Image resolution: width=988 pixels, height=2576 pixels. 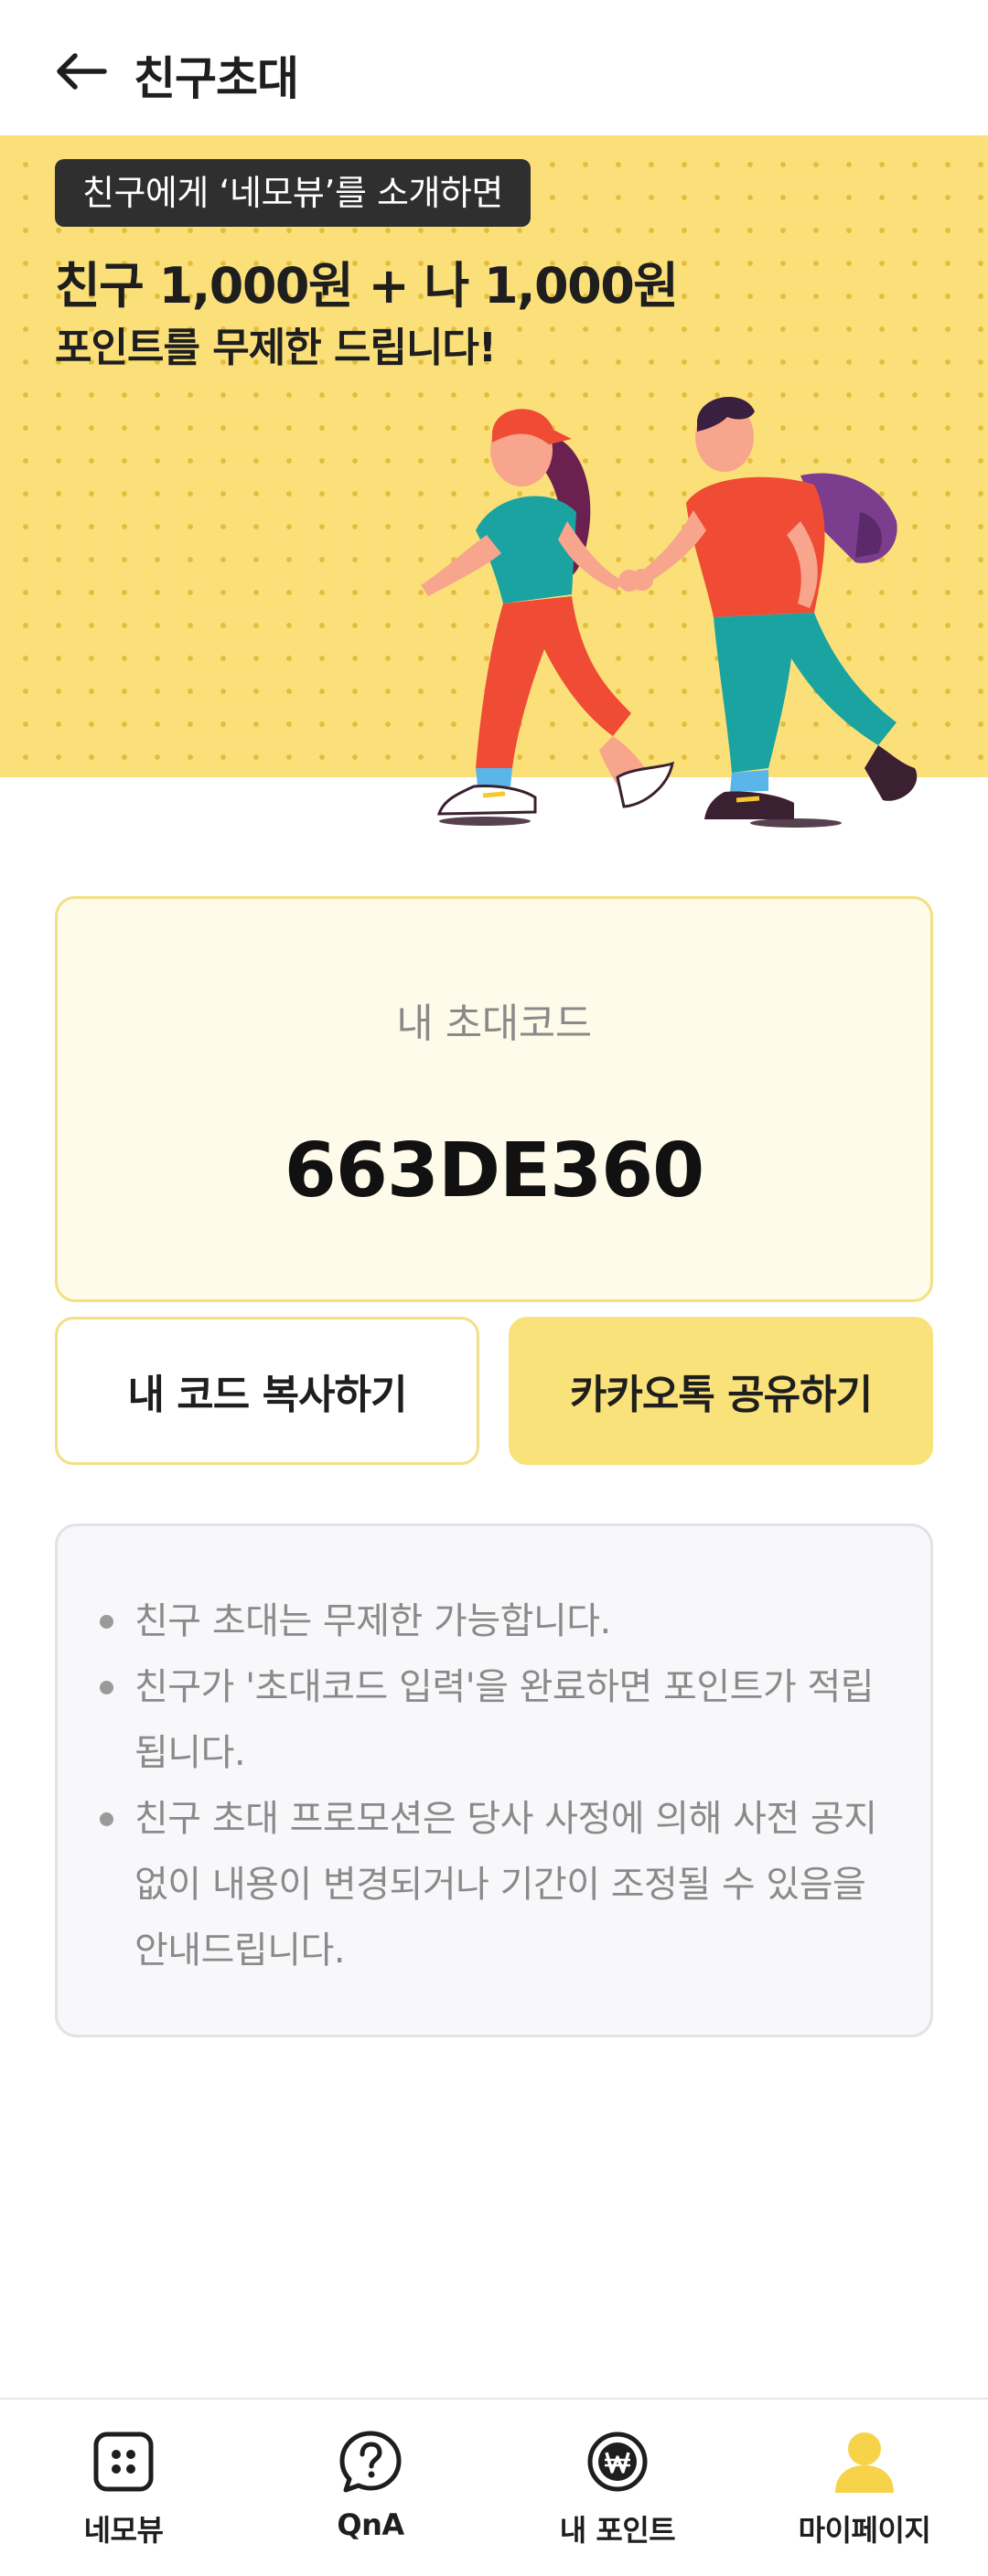 What do you see at coordinates (494, 67) in the screenshot?
I see `app-header: 친구초대` at bounding box center [494, 67].